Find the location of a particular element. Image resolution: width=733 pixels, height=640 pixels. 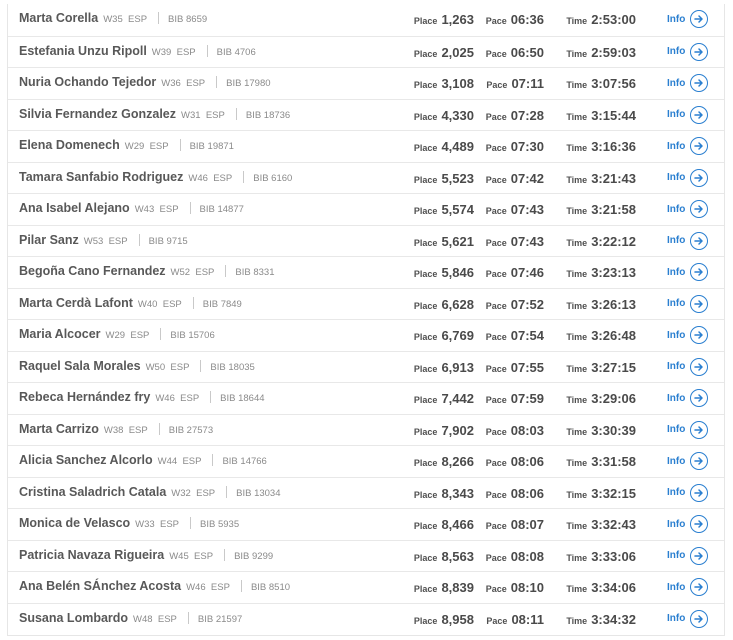

time-stat: Time 3:29:06 is located at coordinates (601, 399).